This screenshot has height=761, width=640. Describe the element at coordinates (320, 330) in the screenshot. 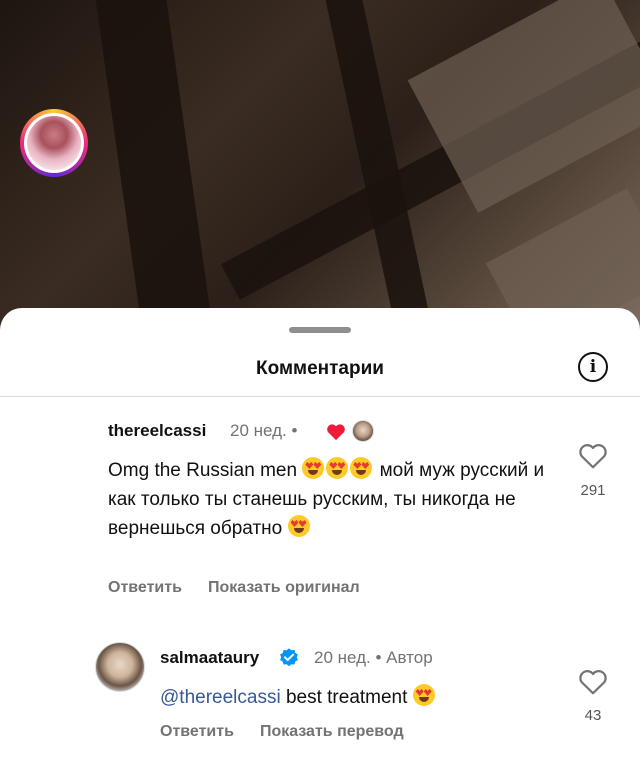

I see `drag-handle` at that location.